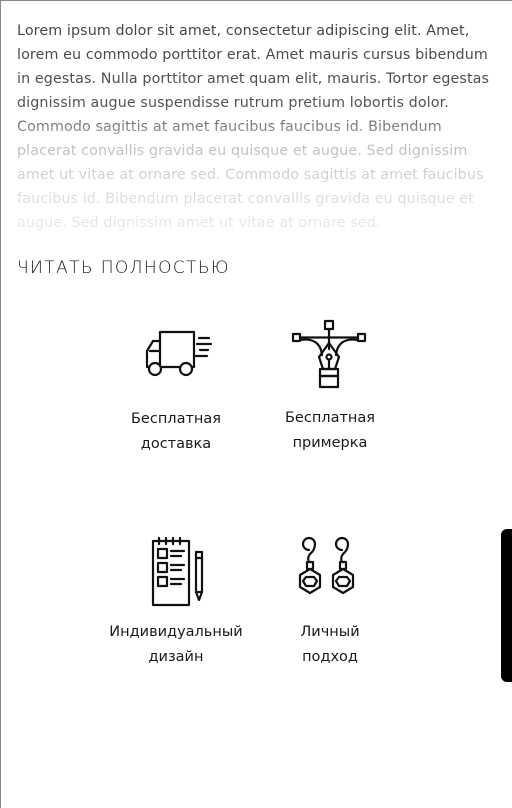 The width and height of the screenshot is (512, 808). I want to click on delivery-truck-icon, so click(179, 353).